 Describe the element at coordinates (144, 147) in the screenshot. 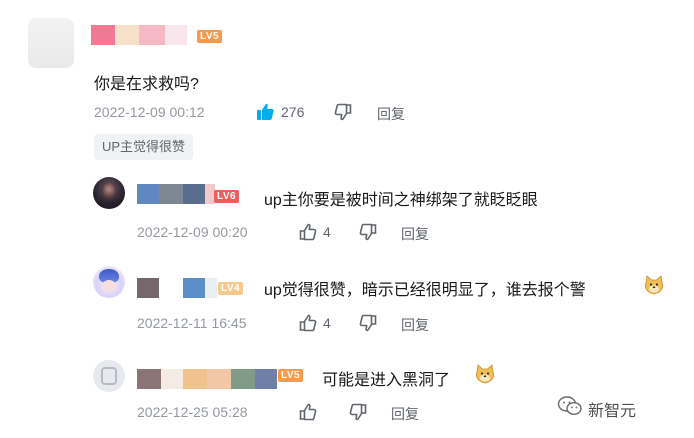

I see `up-liked-tag: UP主觉得很赞` at that location.